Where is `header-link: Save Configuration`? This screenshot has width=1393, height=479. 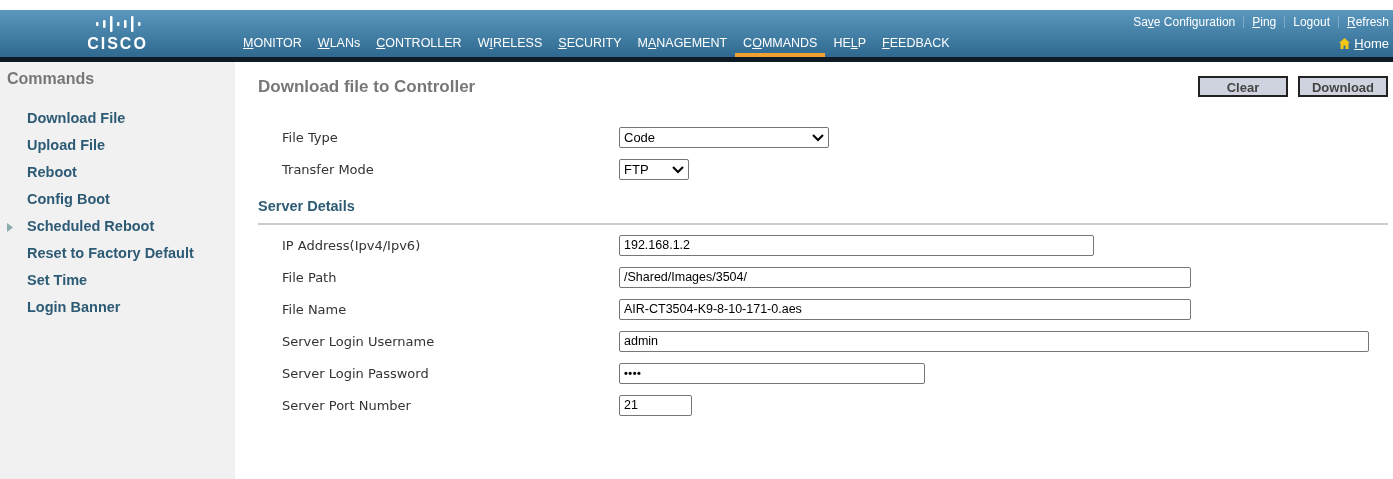
header-link: Save Configuration is located at coordinates (1184, 22).